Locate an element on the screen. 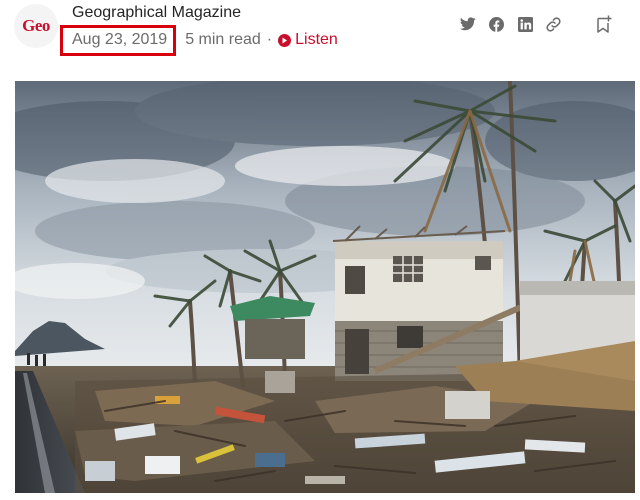 Image resolution: width=640 pixels, height=500 pixels. share-bar-bookmark is located at coordinates (604, 24).